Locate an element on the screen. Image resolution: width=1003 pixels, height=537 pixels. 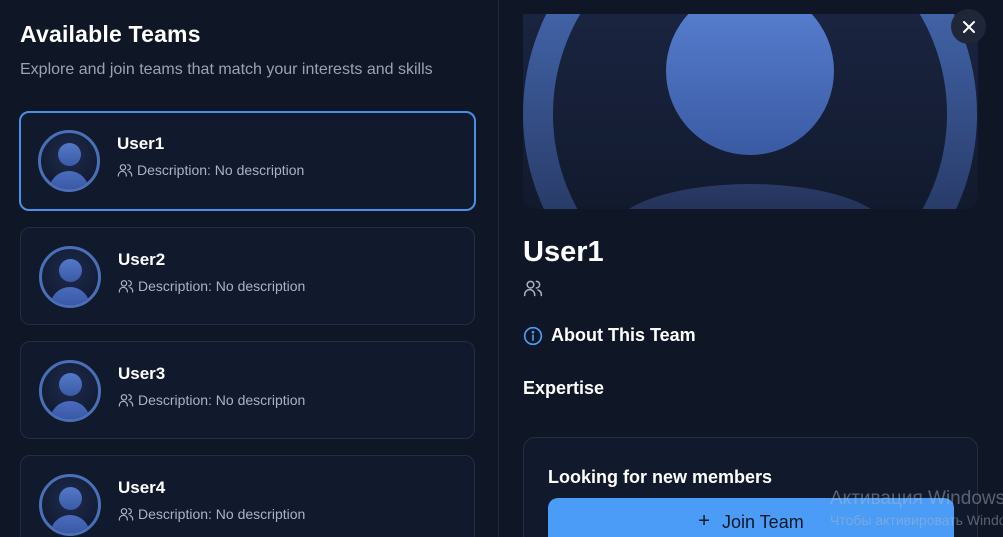
team-card: User4 Description: No description is located at coordinates (247, 496).